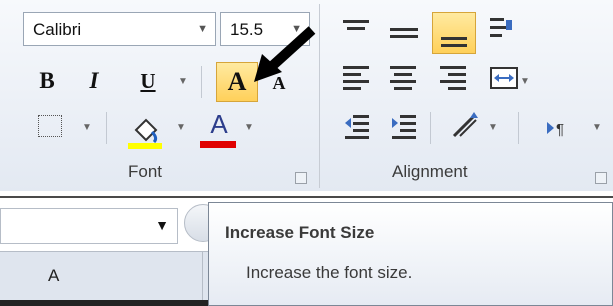 The height and width of the screenshot is (306, 613). I want to click on italic-button: I, so click(94, 81).